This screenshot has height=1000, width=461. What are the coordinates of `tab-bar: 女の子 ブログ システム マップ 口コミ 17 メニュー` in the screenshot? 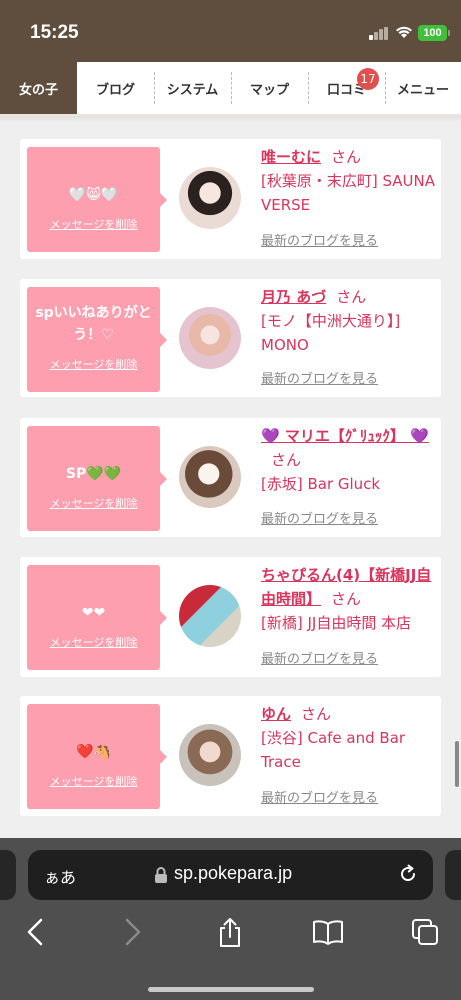 It's located at (230, 89).